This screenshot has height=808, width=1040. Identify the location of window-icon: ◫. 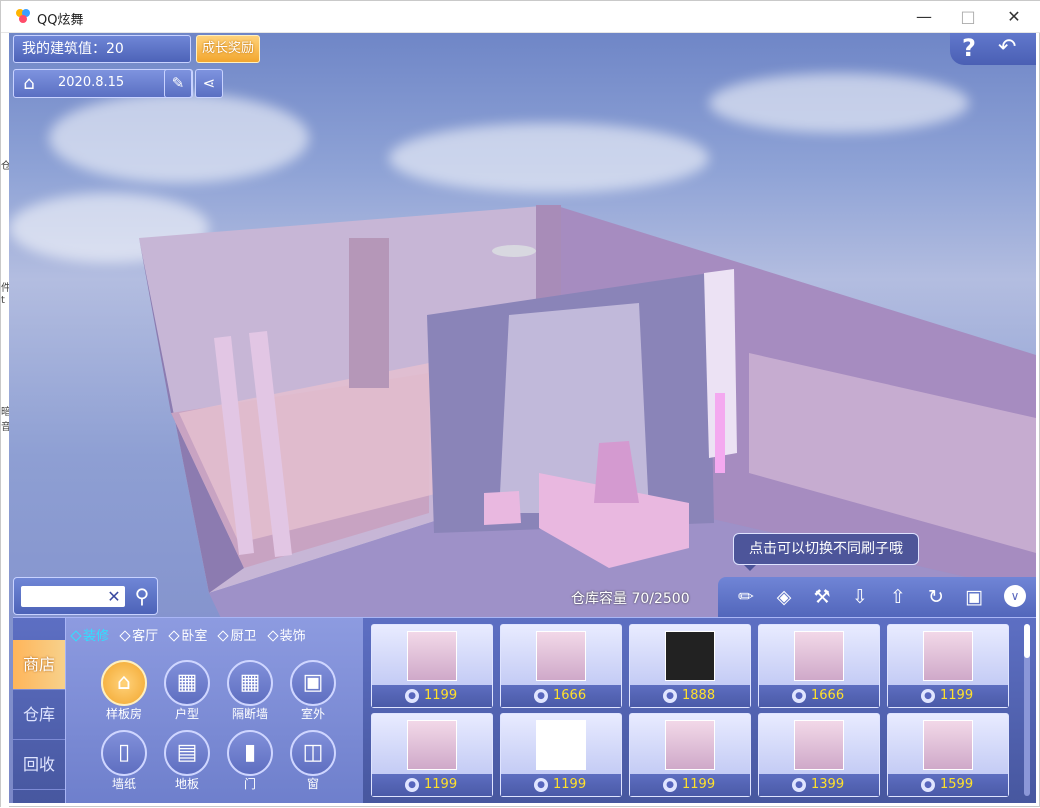
(313, 753).